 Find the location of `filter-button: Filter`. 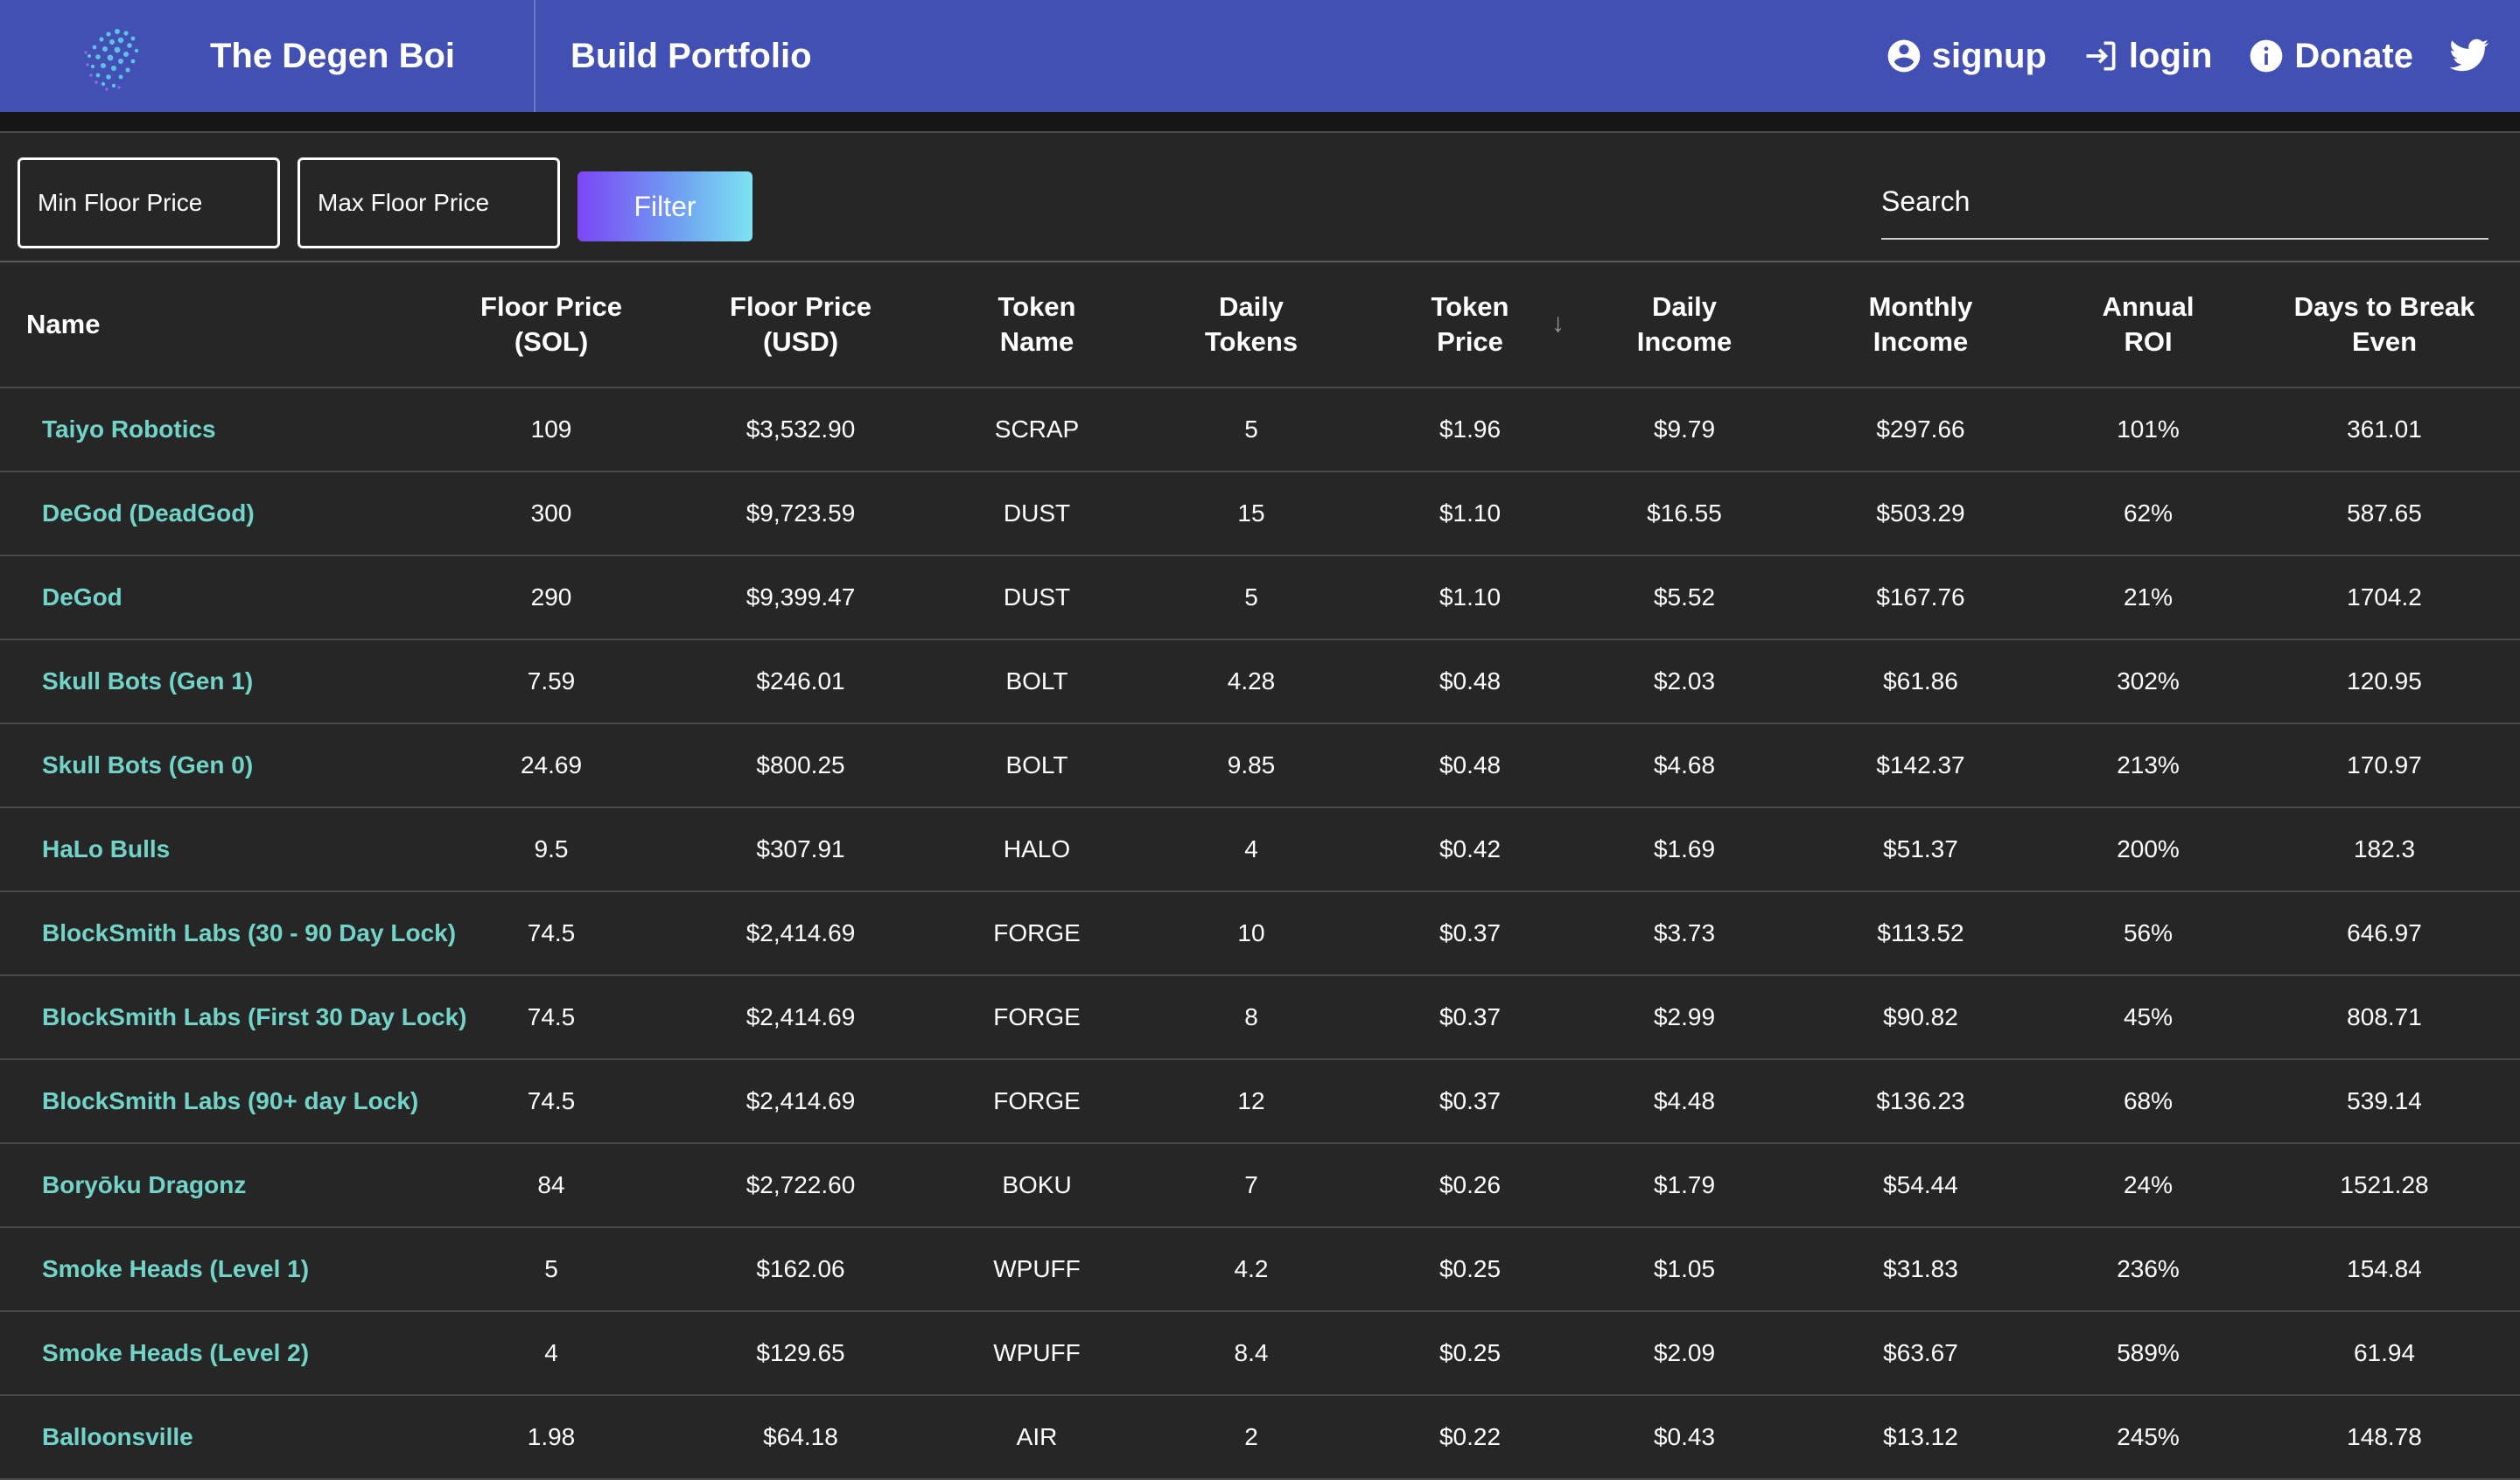

filter-button: Filter is located at coordinates (665, 206).